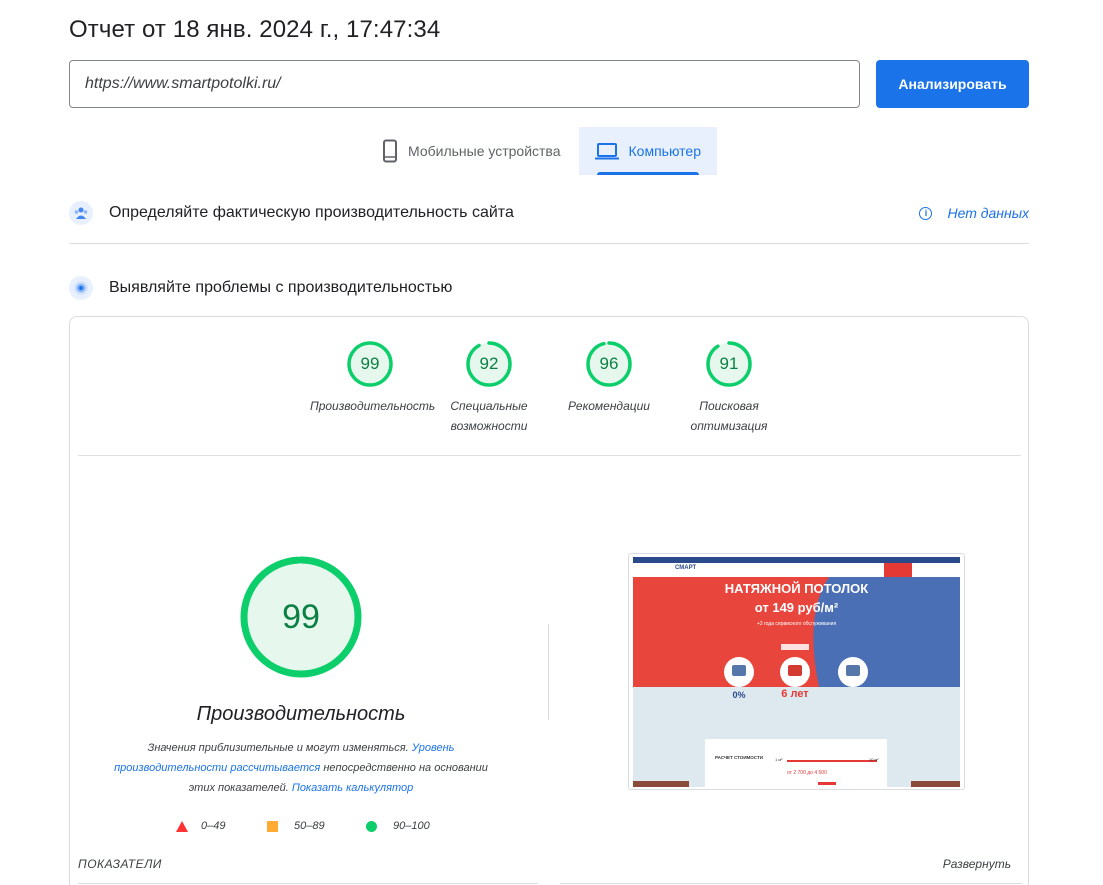 The width and height of the screenshot is (1103, 885). Describe the element at coordinates (255, 29) in the screenshot. I see `report-title: Отчет от 18 янв. 2024 г., 17:47:34` at that location.